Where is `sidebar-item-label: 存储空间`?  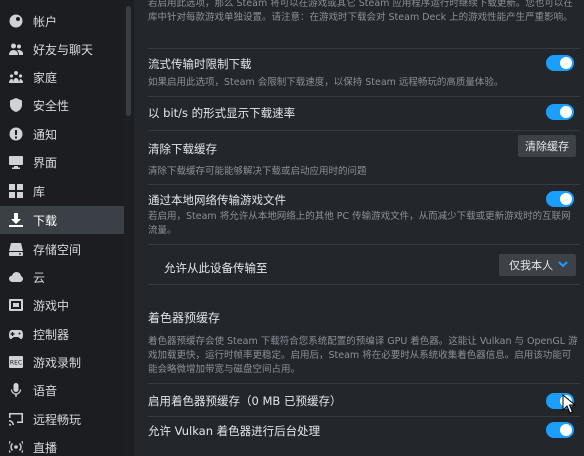 sidebar-item-label: 存储空间 is located at coordinates (57, 249).